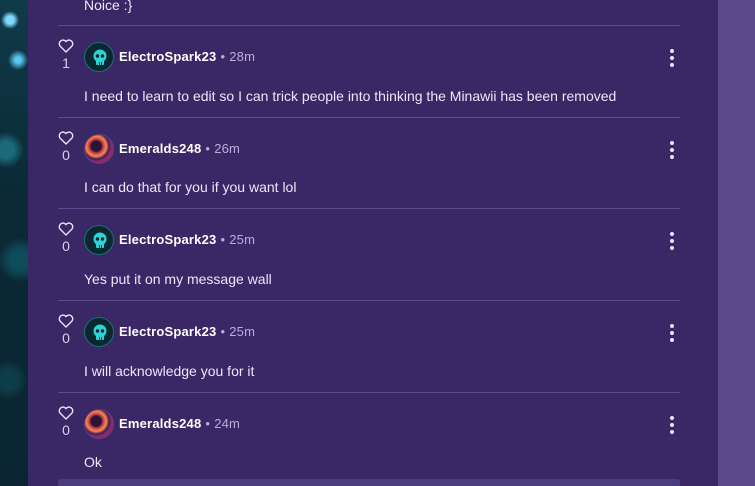  What do you see at coordinates (108, 6) in the screenshot?
I see `previous-comment-text: Noice :}` at bounding box center [108, 6].